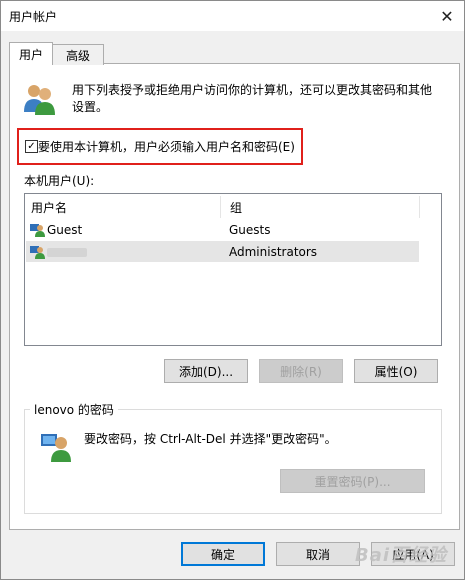 The width and height of the screenshot is (465, 580). I want to click on require-login-checkbox: ✓, so click(31, 146).